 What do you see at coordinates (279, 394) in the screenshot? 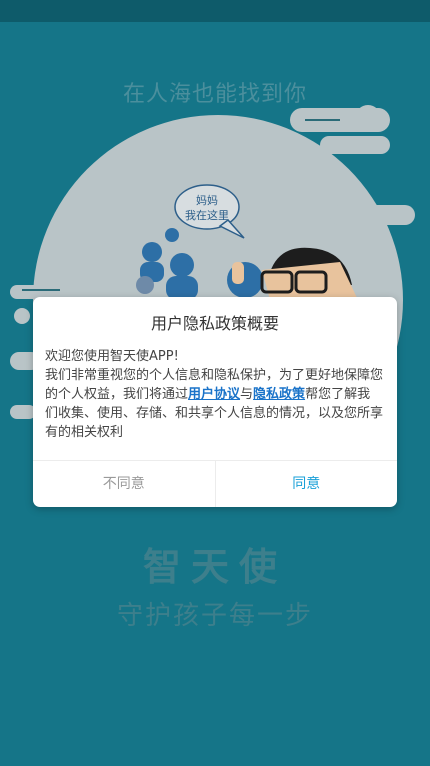
I see `privacy-policy-link: 隐私政策` at bounding box center [279, 394].